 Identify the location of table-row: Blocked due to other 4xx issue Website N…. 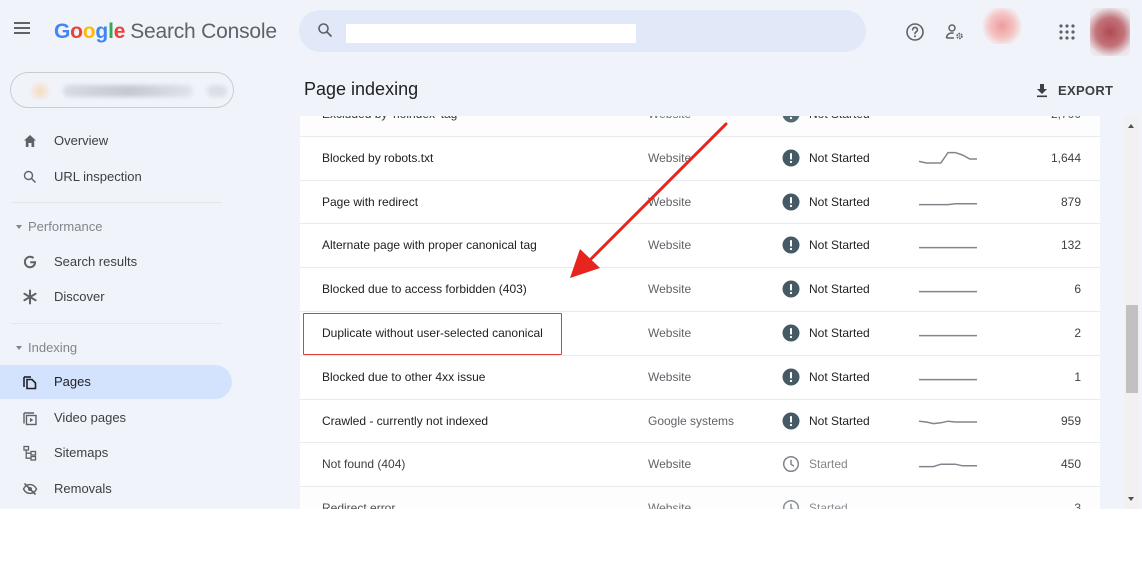
(700, 377).